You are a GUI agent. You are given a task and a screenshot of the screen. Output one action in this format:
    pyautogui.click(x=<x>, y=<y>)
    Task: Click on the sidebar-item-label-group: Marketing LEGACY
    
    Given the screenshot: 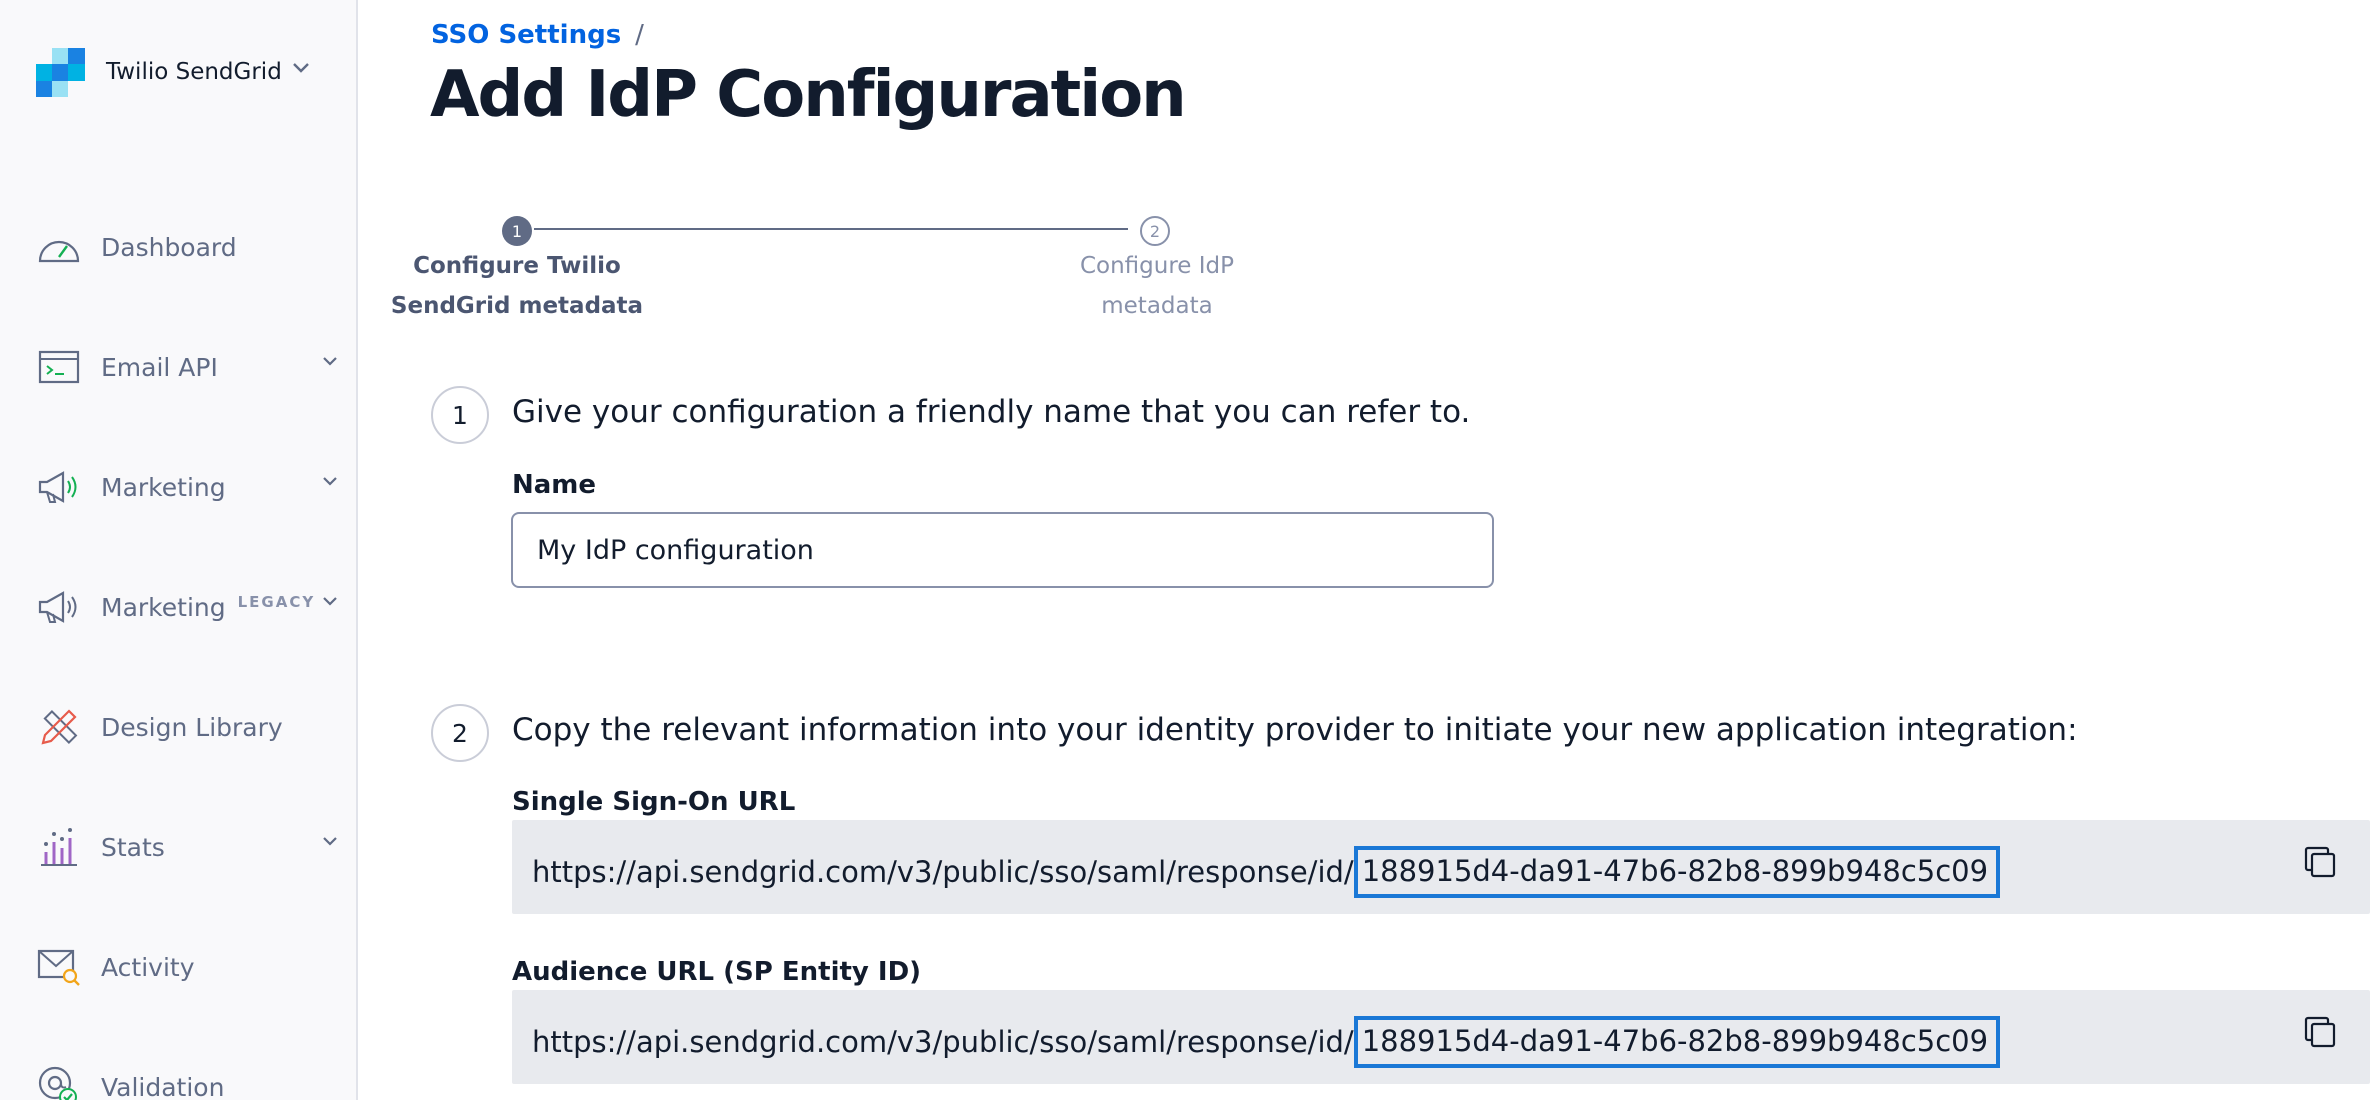 What is the action you would take?
    pyautogui.click(x=208, y=607)
    